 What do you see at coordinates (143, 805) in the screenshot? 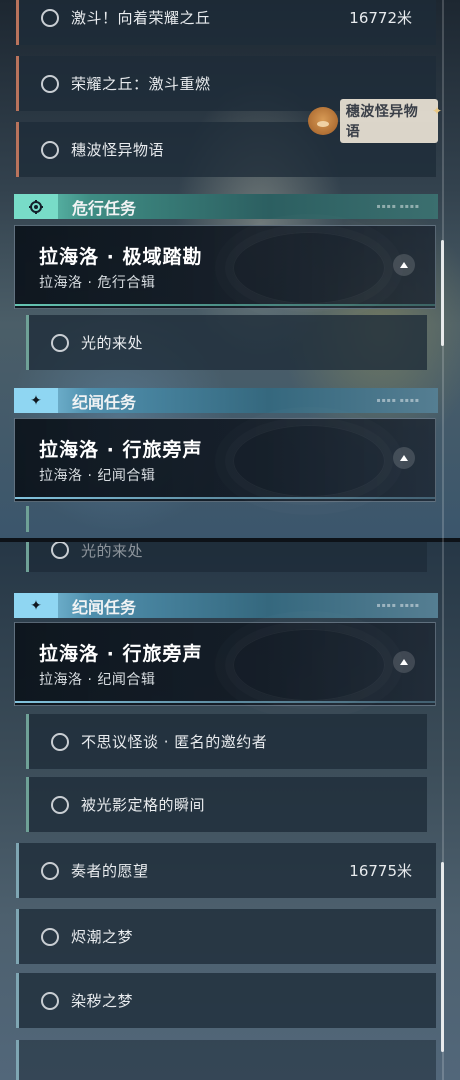
I see `quest-title: 被光影定格的瞬间` at bounding box center [143, 805].